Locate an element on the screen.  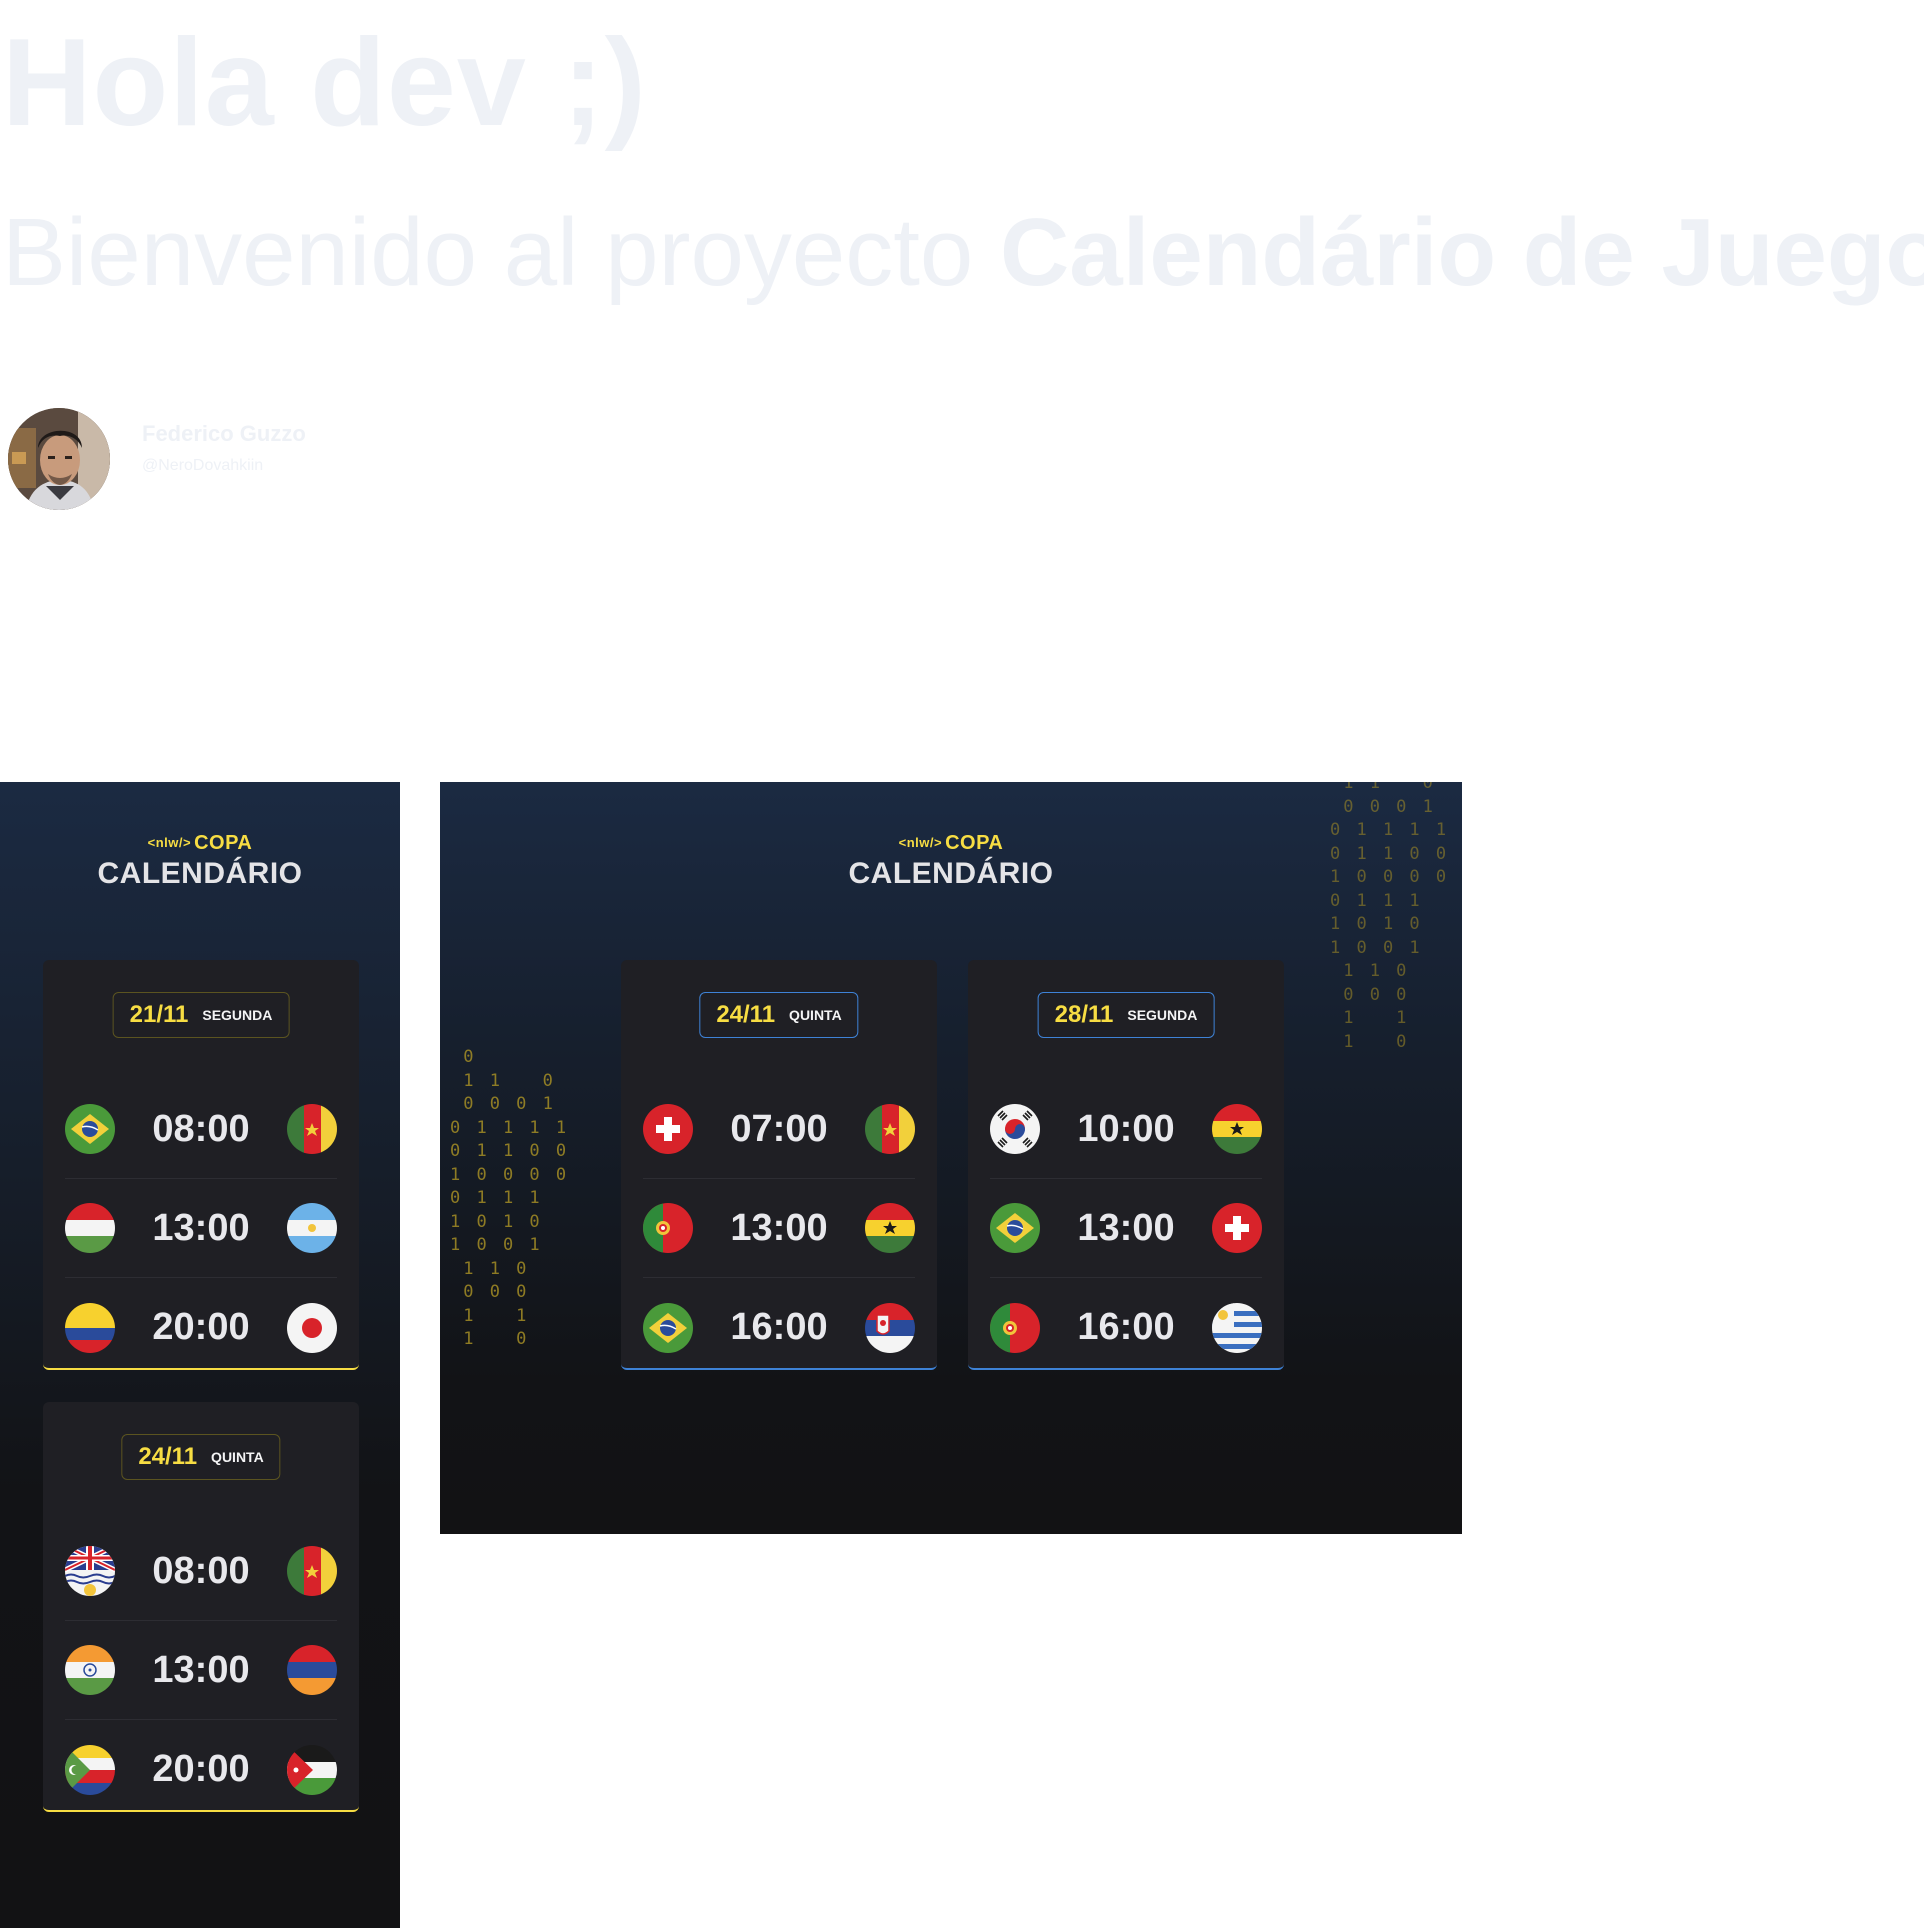
india-flag-icon is located at coordinates (90, 1670).